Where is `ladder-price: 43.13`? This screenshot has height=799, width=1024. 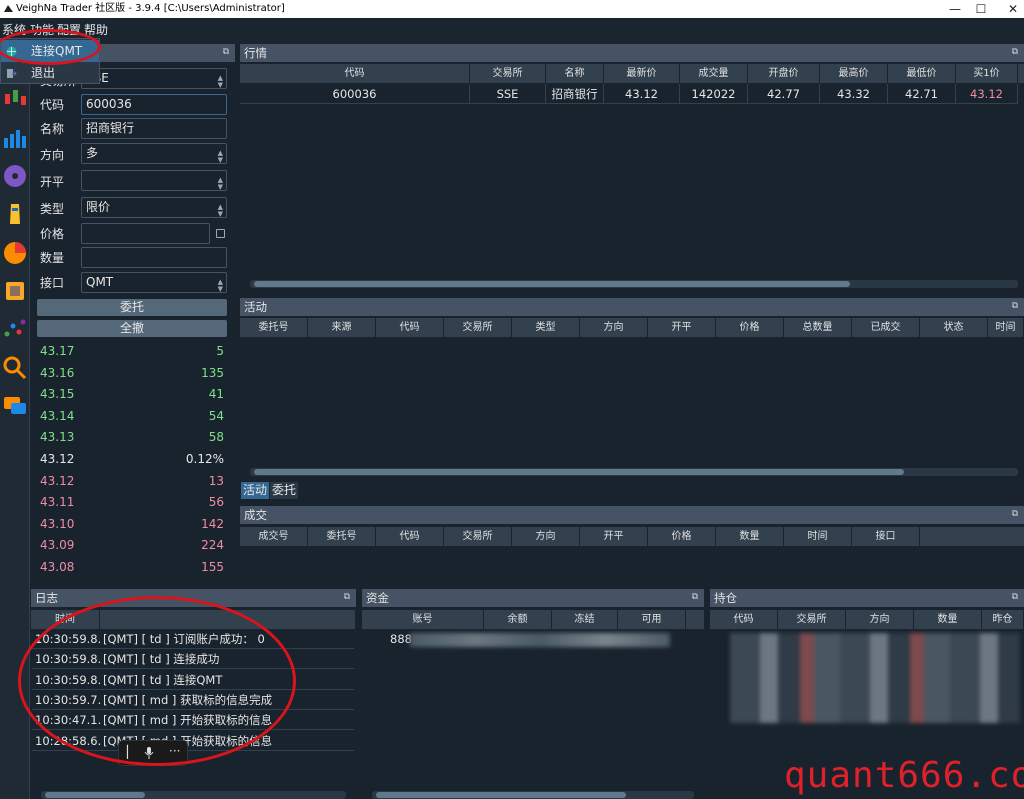
ladder-price: 43.13 is located at coordinates (57, 437).